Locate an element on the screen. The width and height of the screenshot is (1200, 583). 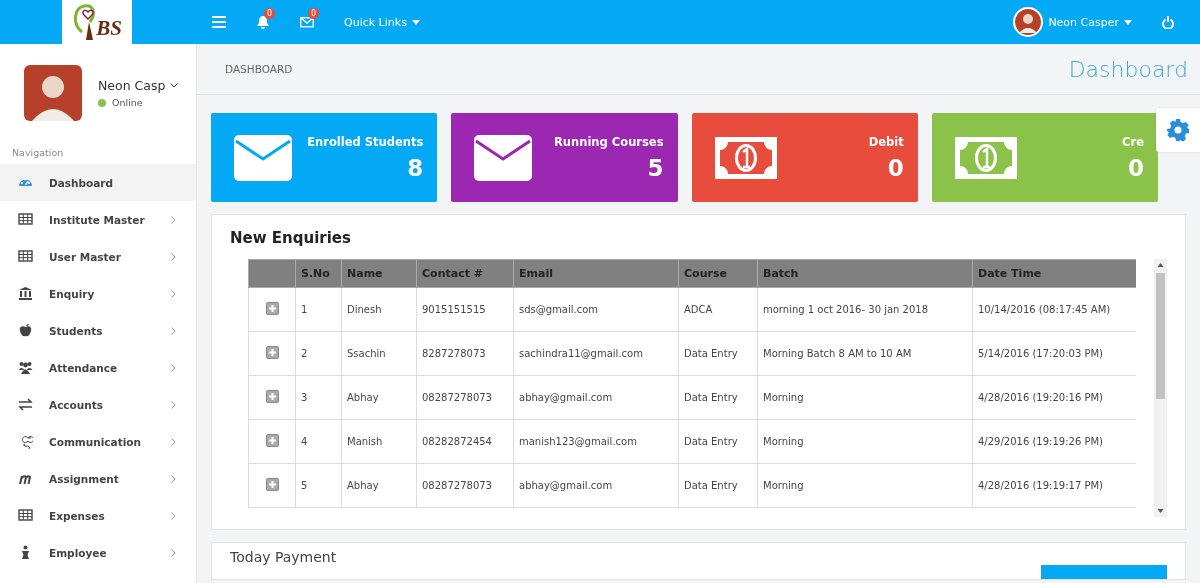
chevron-down-icon is located at coordinates (174, 85).